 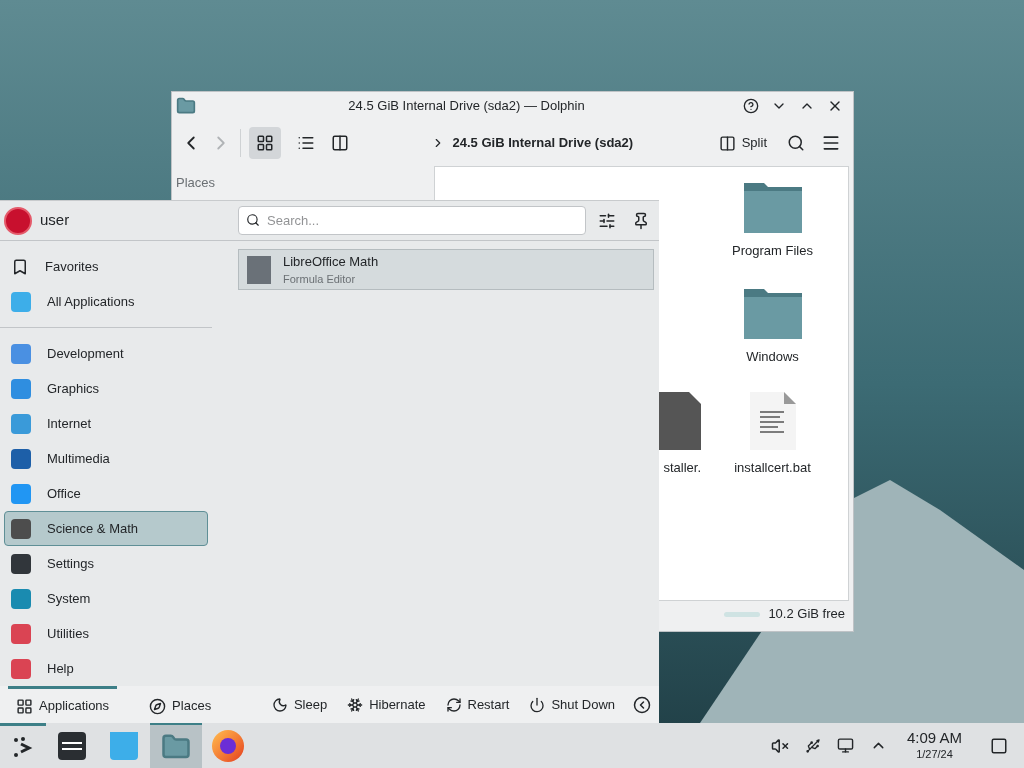 I want to click on list-icon, so click(x=306, y=143).